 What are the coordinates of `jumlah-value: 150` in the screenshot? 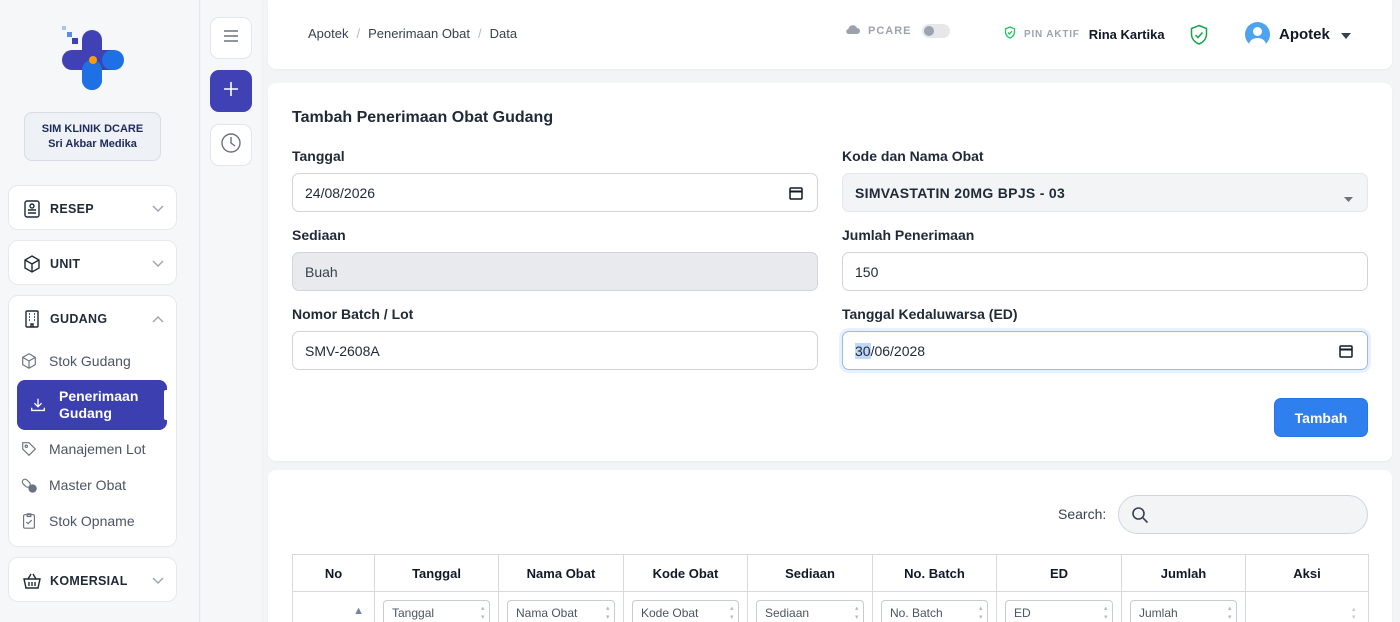 It's located at (867, 271).